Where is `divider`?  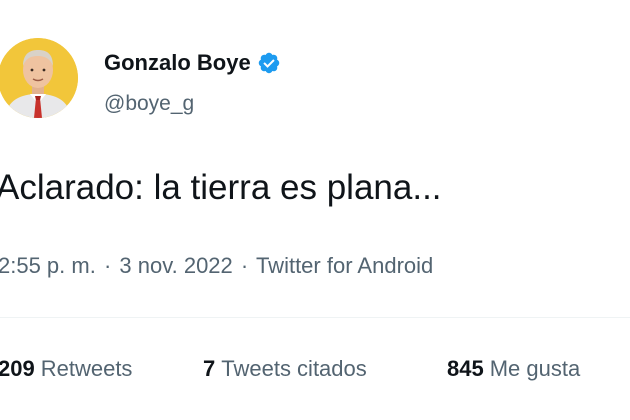 divider is located at coordinates (315, 317).